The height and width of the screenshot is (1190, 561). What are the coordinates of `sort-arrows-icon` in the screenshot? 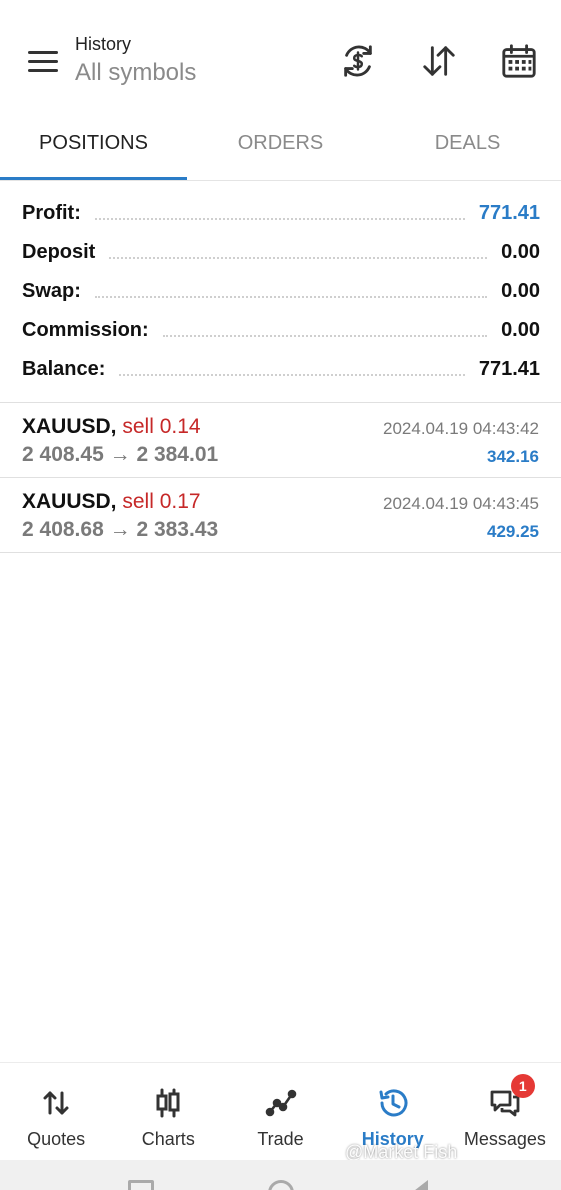 It's located at (439, 61).